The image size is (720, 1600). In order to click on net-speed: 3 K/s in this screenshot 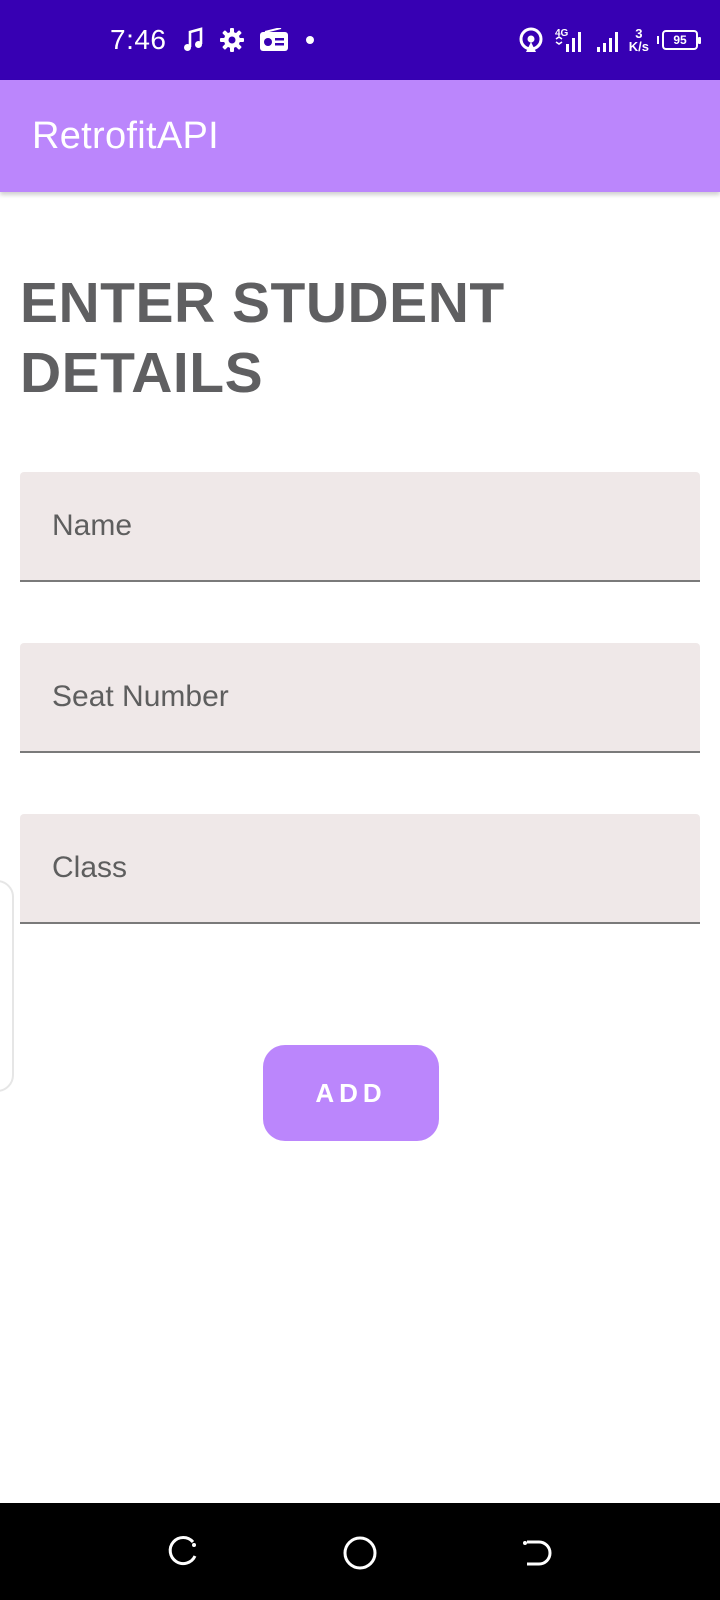, I will do `click(639, 40)`.